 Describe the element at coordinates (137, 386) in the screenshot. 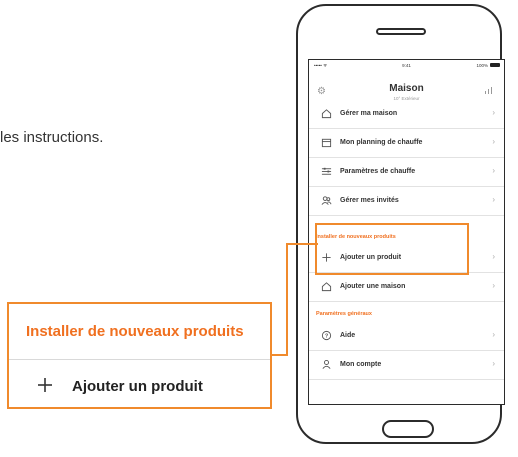

I see `callout-add-product-label: Ajouter un produit` at that location.